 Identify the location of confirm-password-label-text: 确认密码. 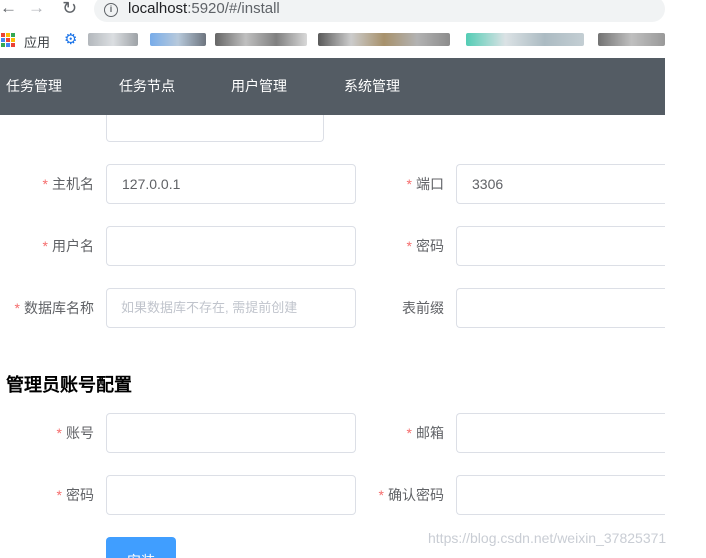
(416, 495).